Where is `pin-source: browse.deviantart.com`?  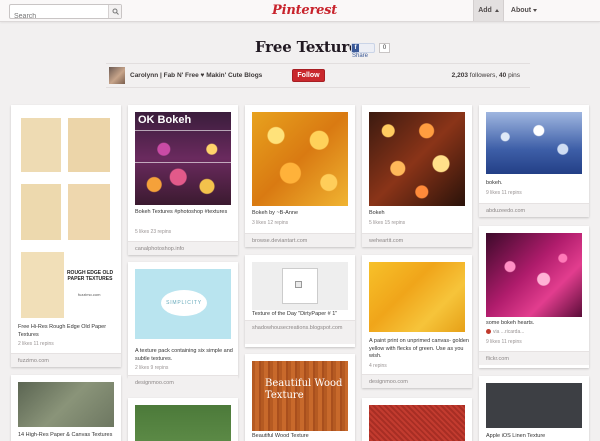 pin-source: browse.deviantart.com is located at coordinates (300, 240).